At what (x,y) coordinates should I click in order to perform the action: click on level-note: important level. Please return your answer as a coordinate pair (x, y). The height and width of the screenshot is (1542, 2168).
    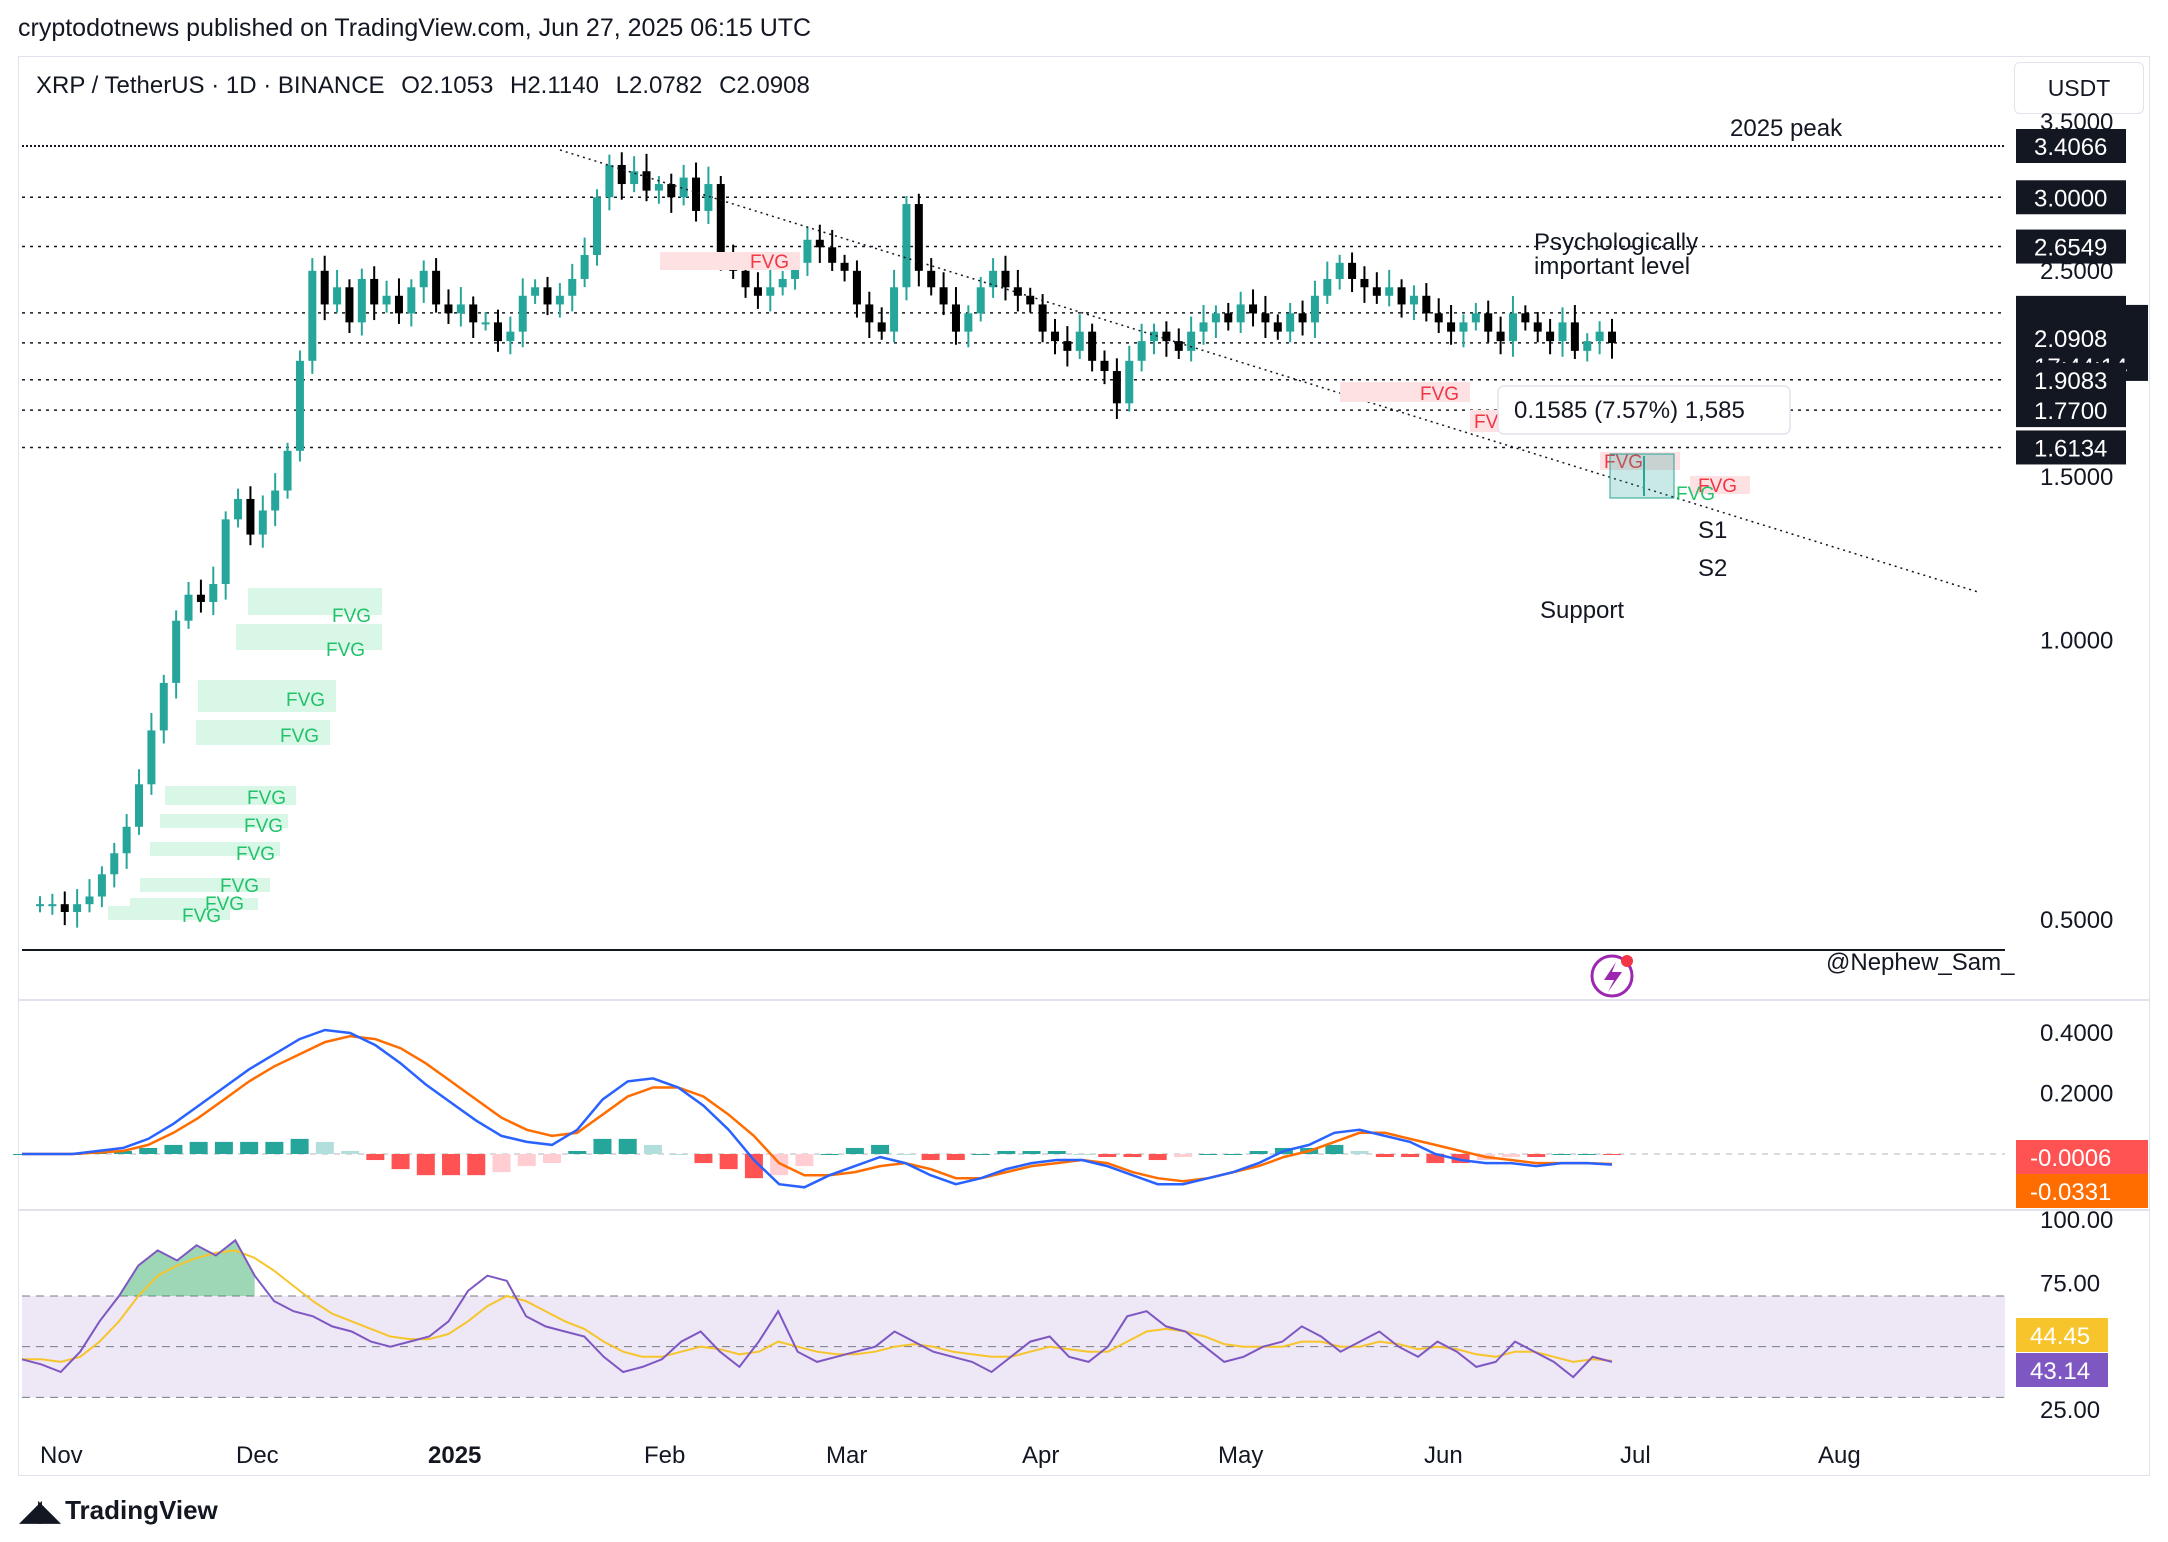
    Looking at the image, I should click on (1612, 266).